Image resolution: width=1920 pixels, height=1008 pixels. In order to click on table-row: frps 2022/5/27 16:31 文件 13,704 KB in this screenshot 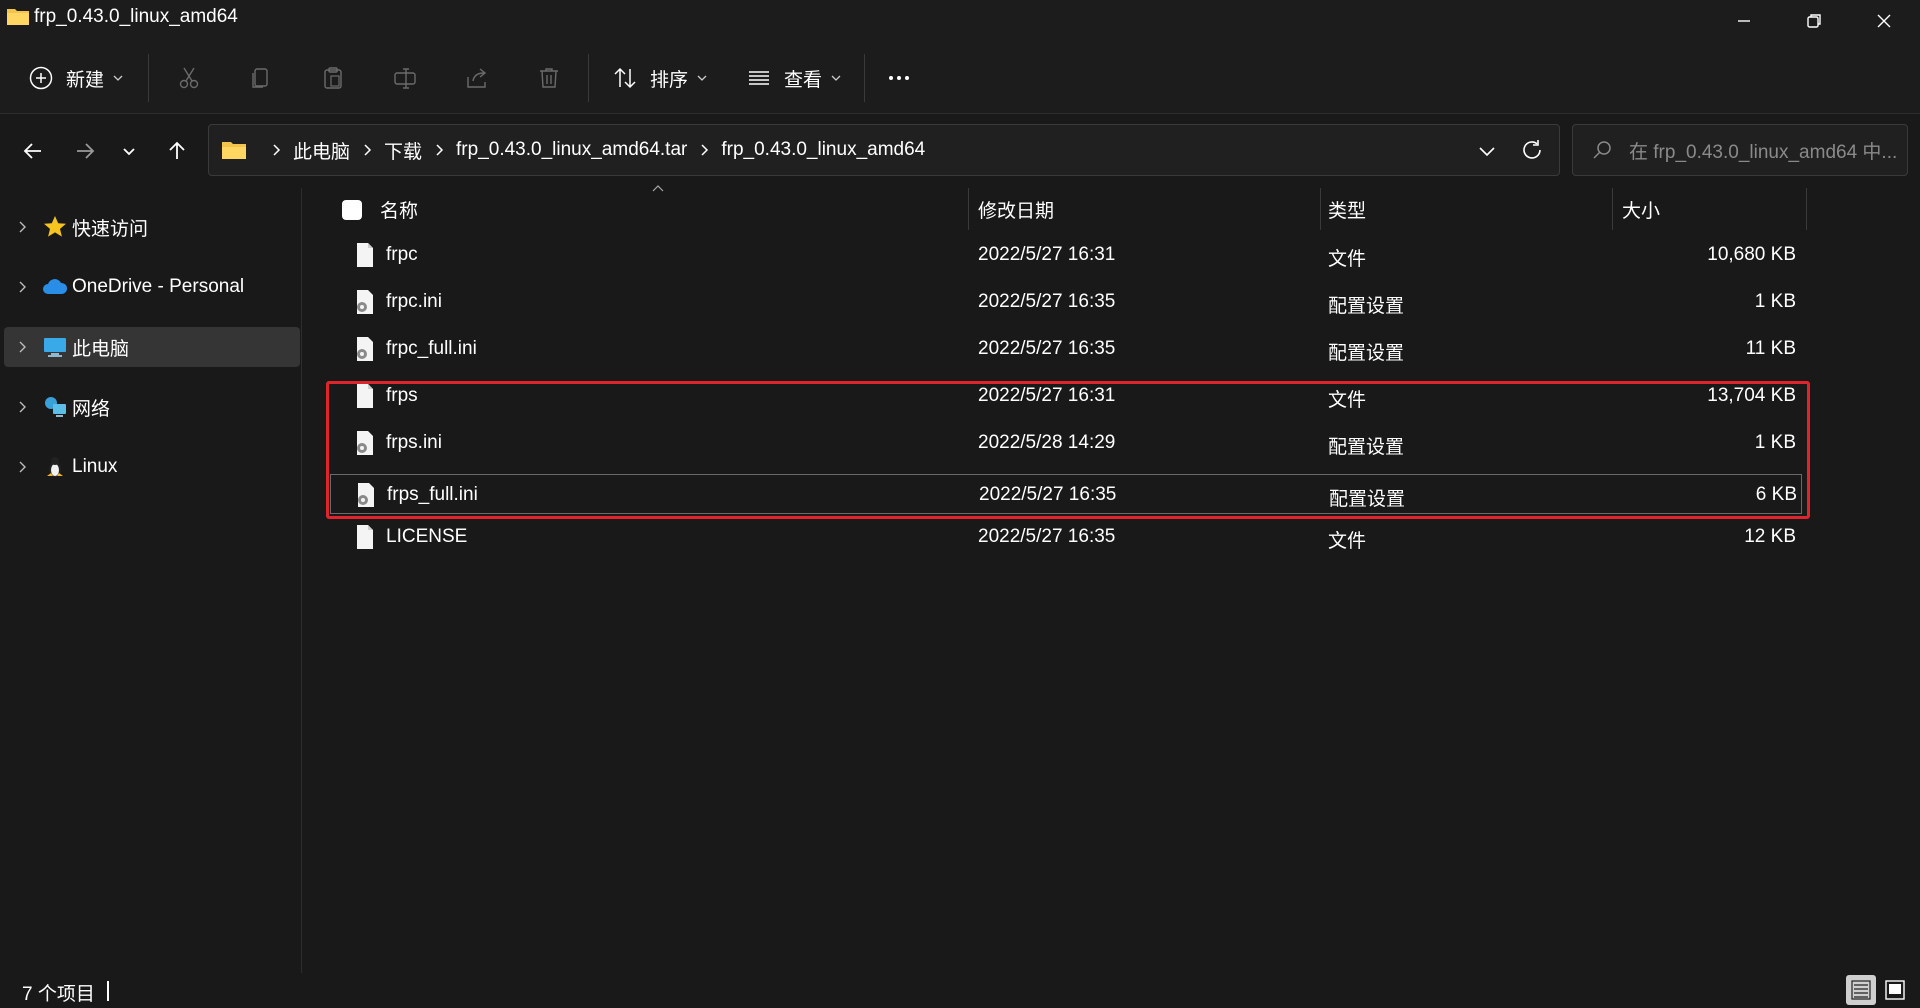, I will do `click(1070, 396)`.